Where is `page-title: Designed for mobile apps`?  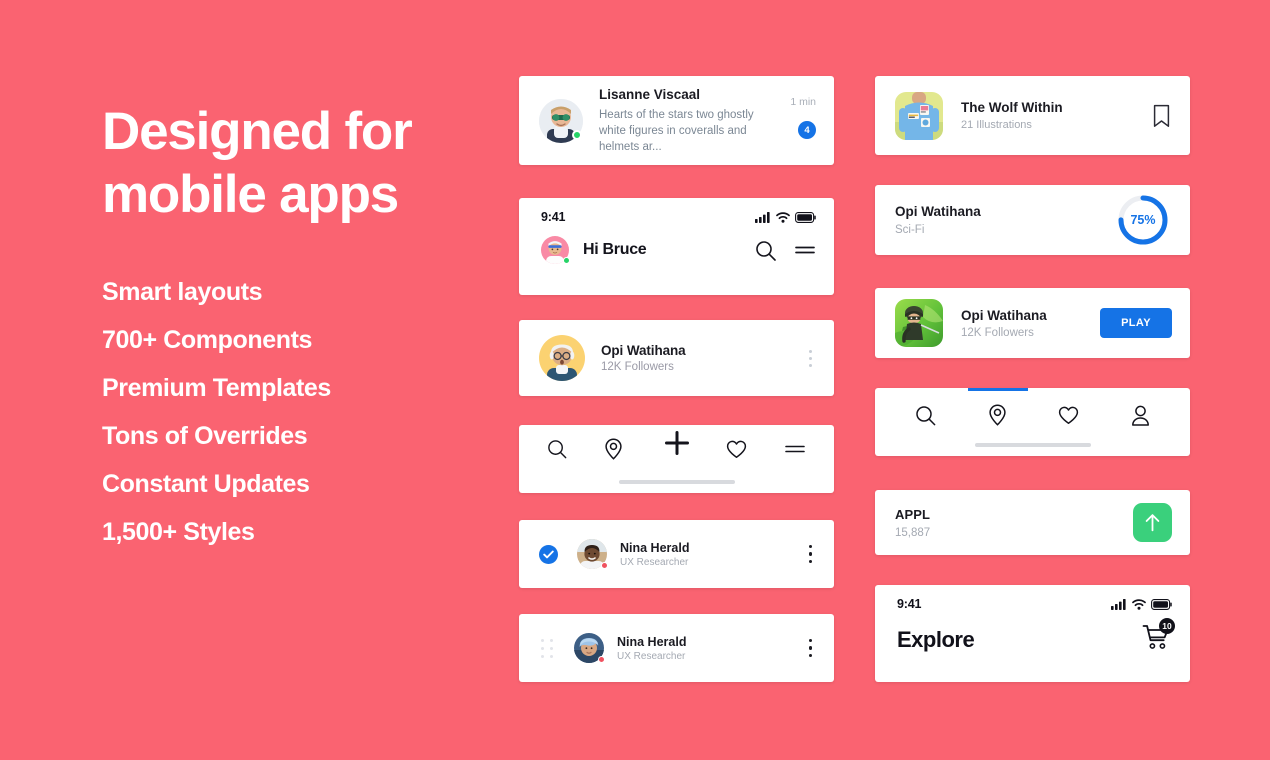
page-title: Designed for mobile apps is located at coordinates (302, 163).